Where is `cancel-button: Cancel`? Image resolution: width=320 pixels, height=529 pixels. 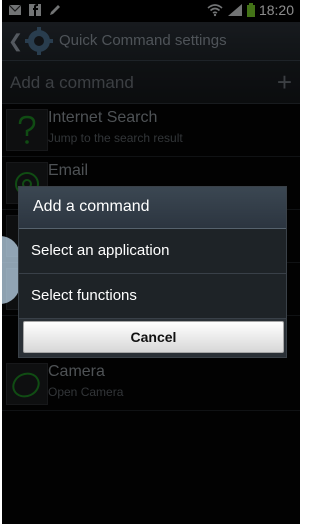 cancel-button: Cancel is located at coordinates (153, 337).